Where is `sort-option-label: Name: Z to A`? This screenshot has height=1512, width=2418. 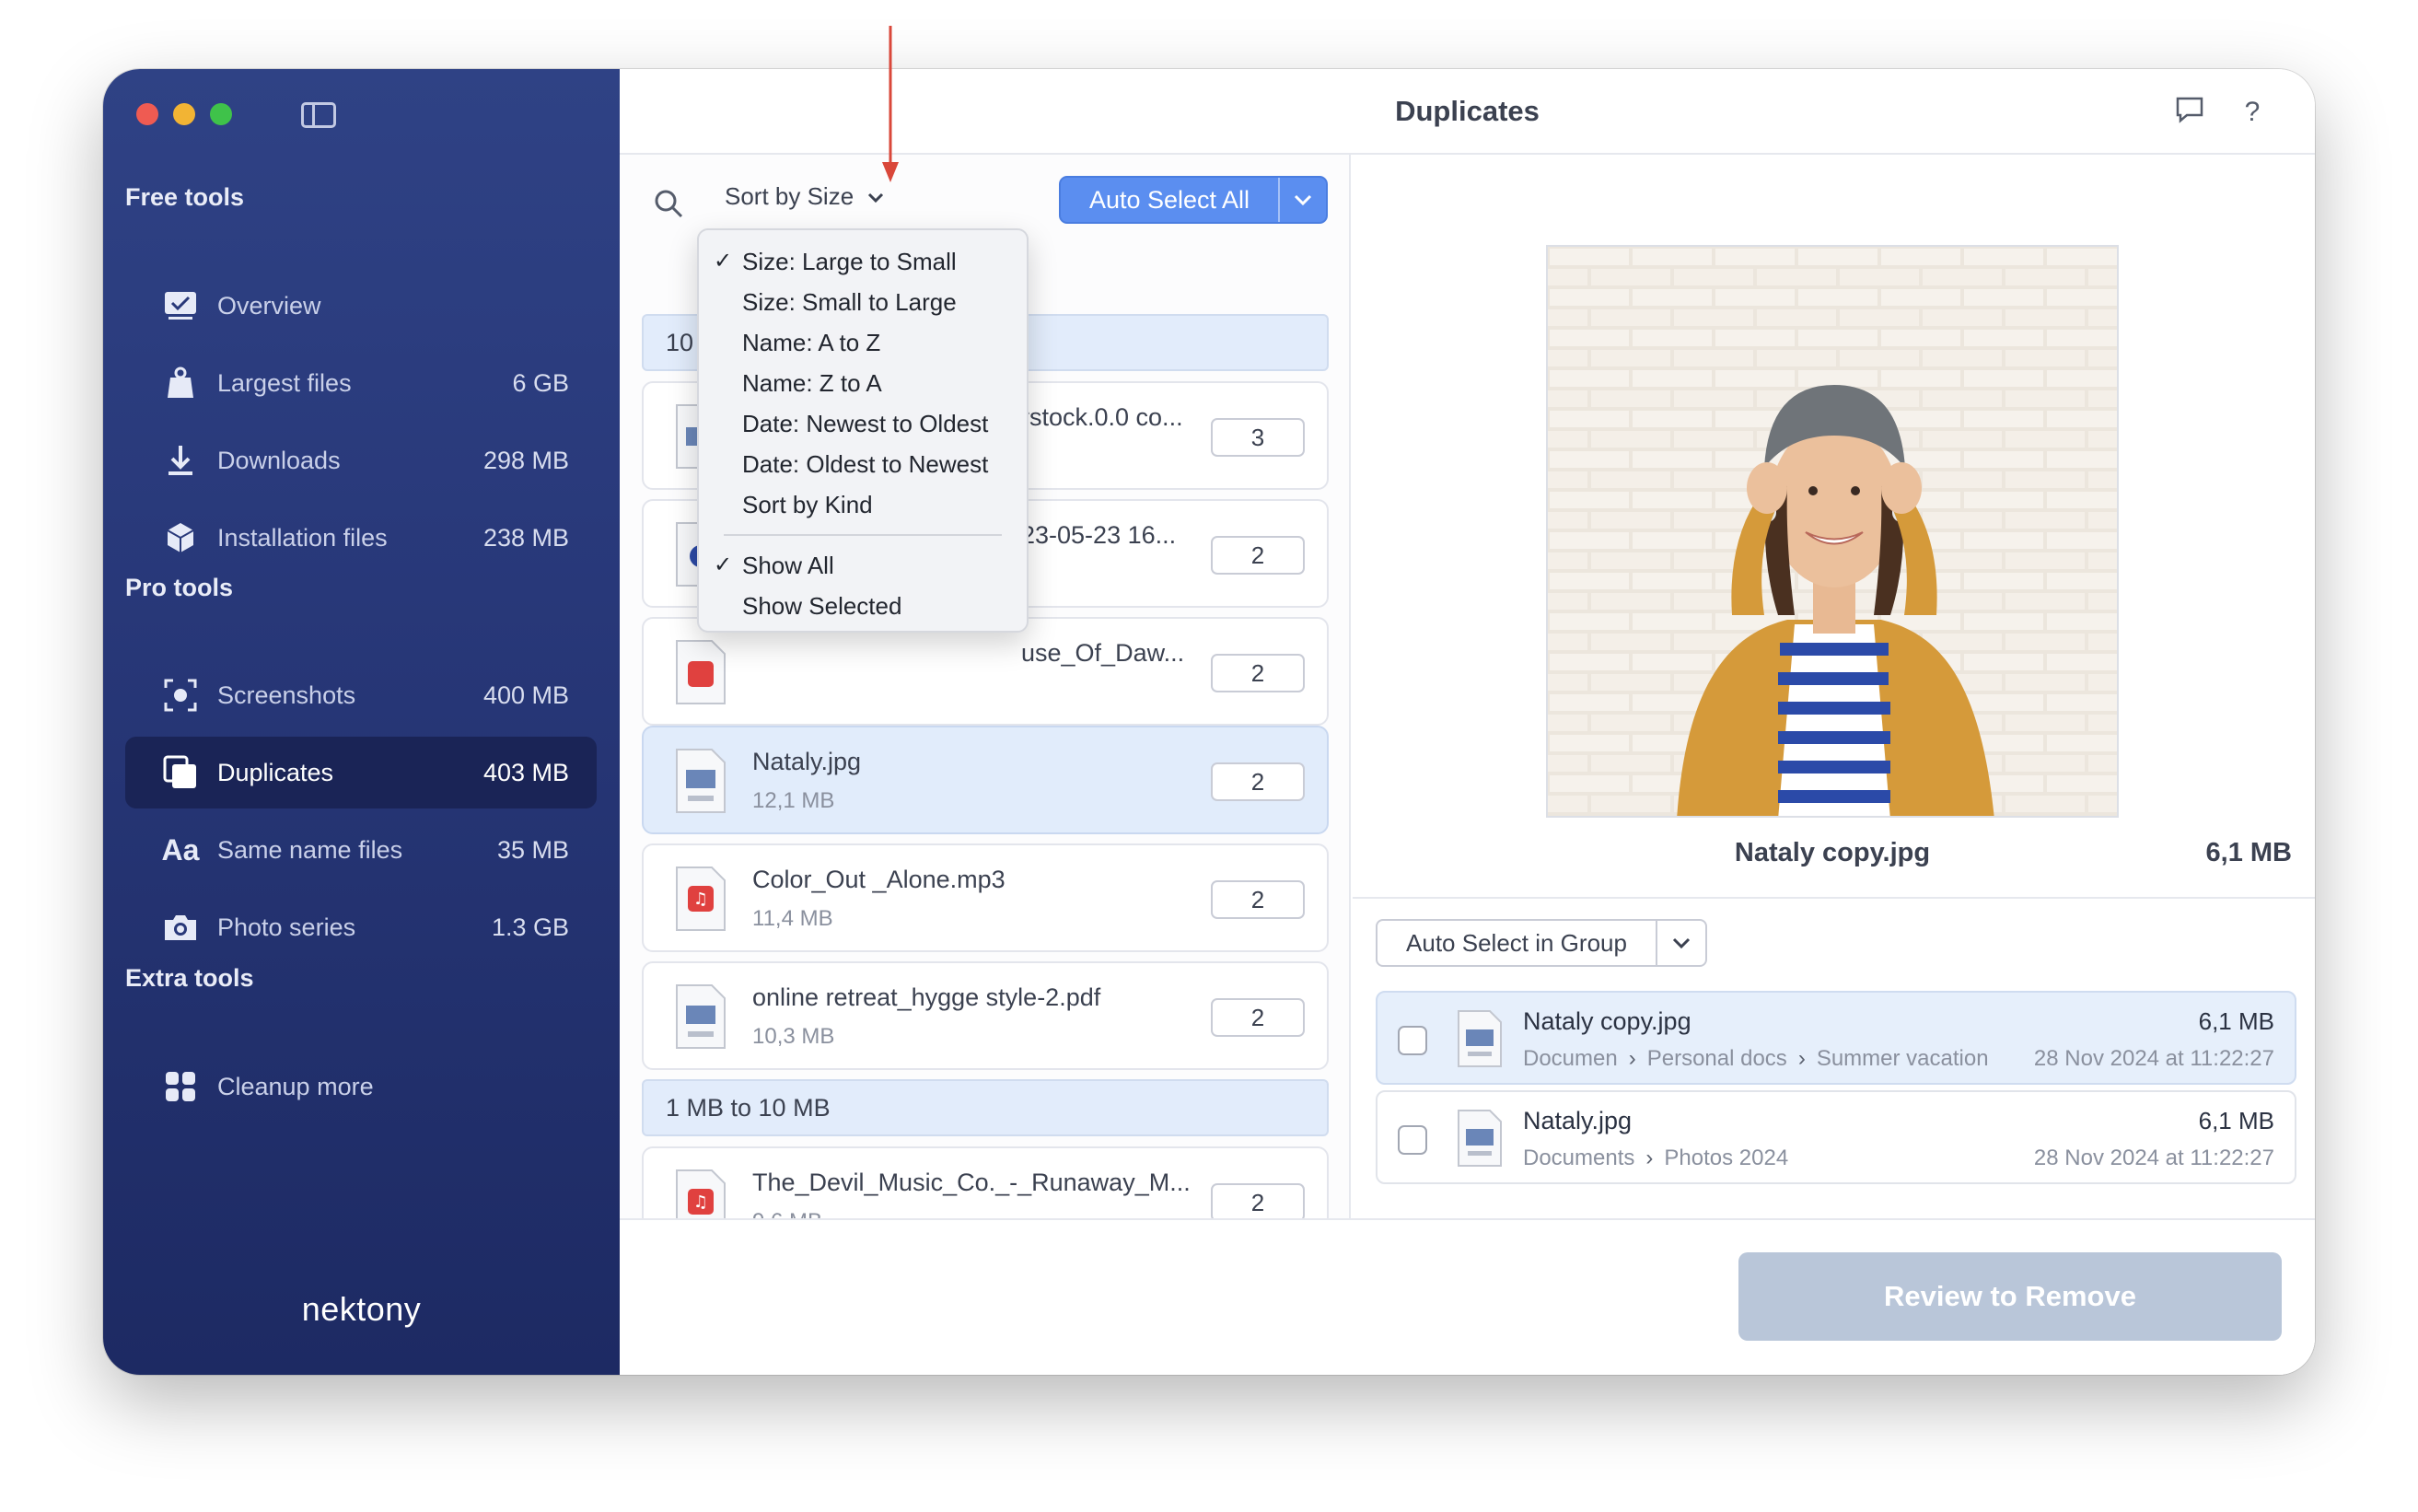 sort-option-label: Name: Z to A is located at coordinates (812, 383).